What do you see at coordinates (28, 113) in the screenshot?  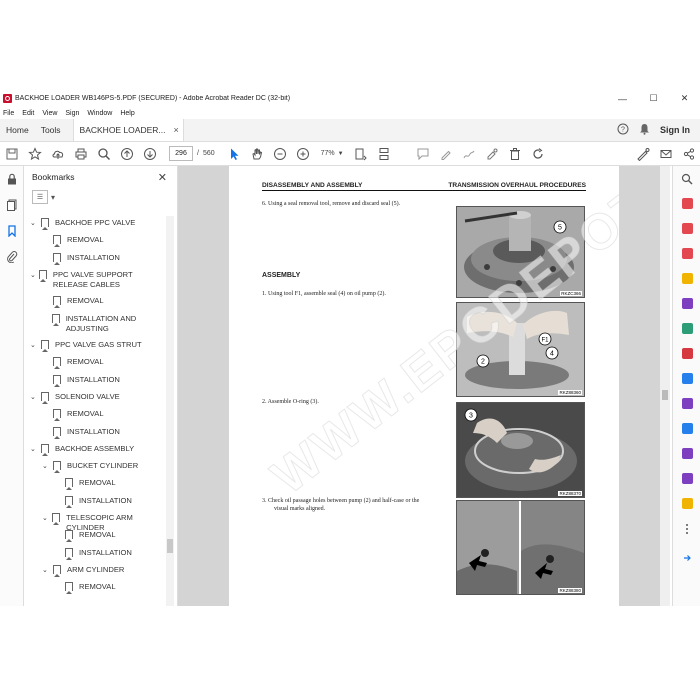 I see `menu-edit: Edit` at bounding box center [28, 113].